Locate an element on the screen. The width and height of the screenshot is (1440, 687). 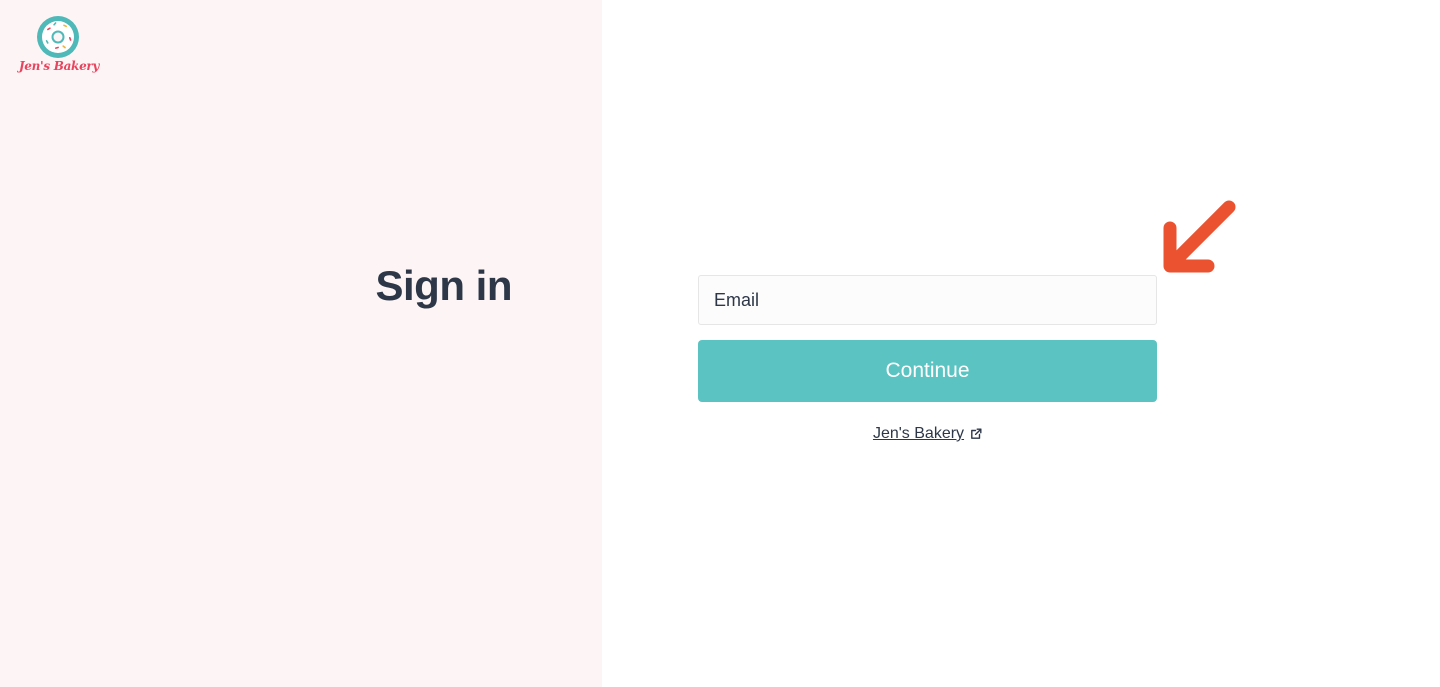
brand-logo: Jen's Bakery is located at coordinates (59, 47).